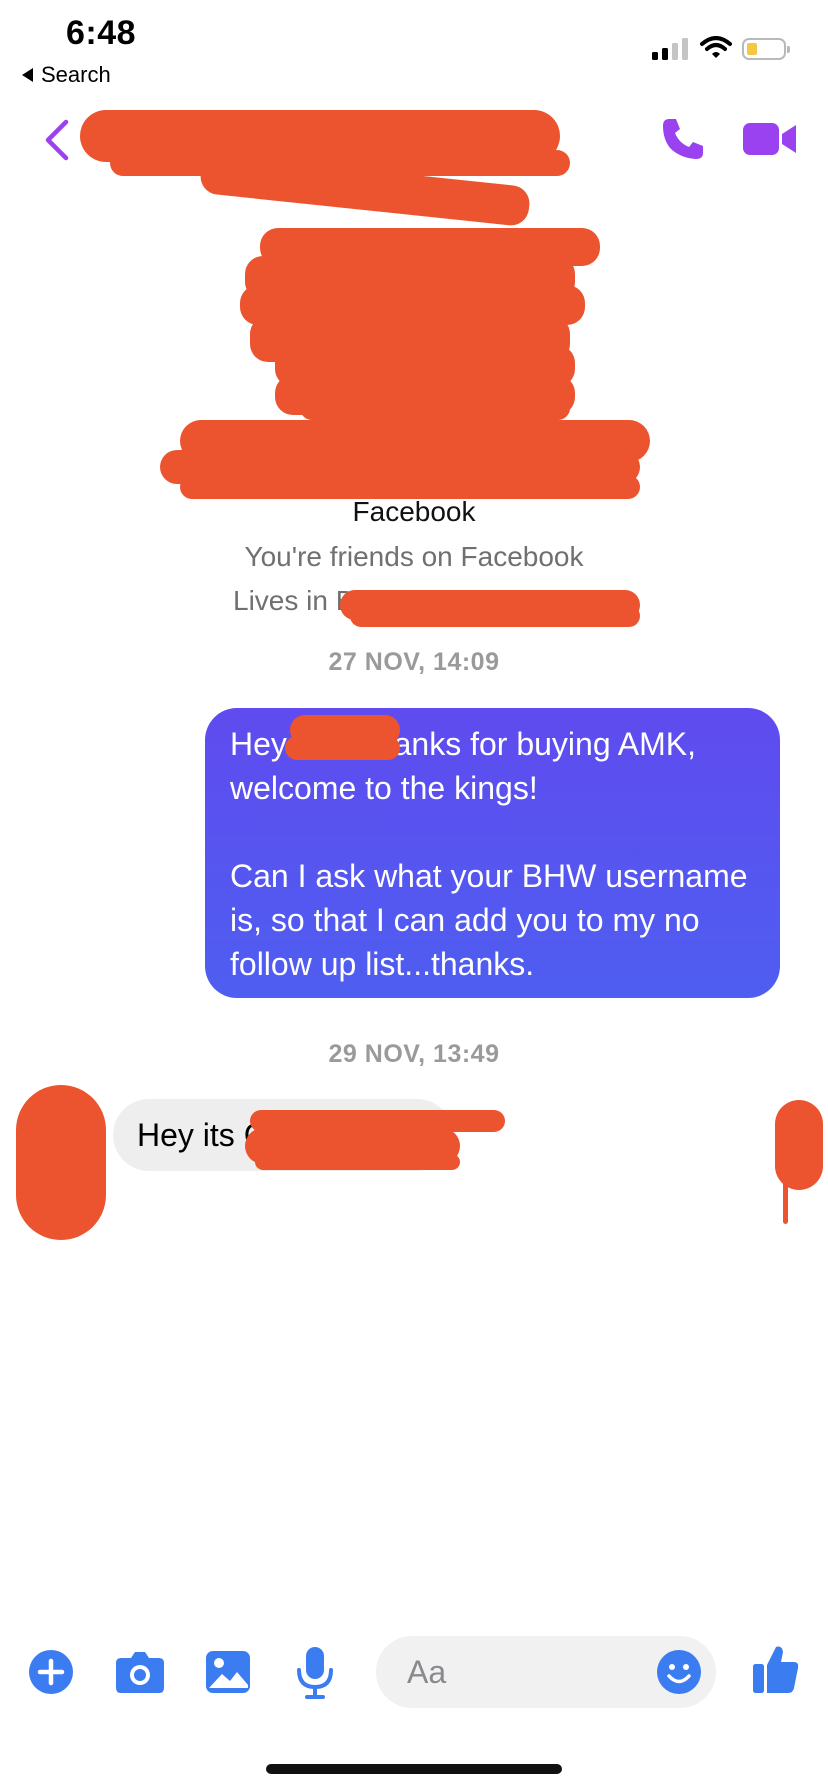 Image resolution: width=828 pixels, height=1792 pixels. I want to click on camera-icon, so click(140, 1672).